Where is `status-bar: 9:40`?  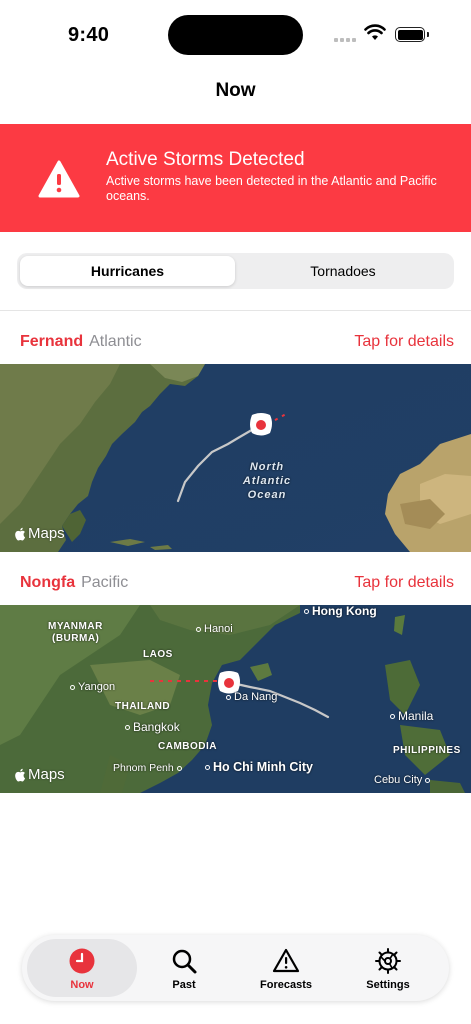
status-bar: 9:40 is located at coordinates (235, 35).